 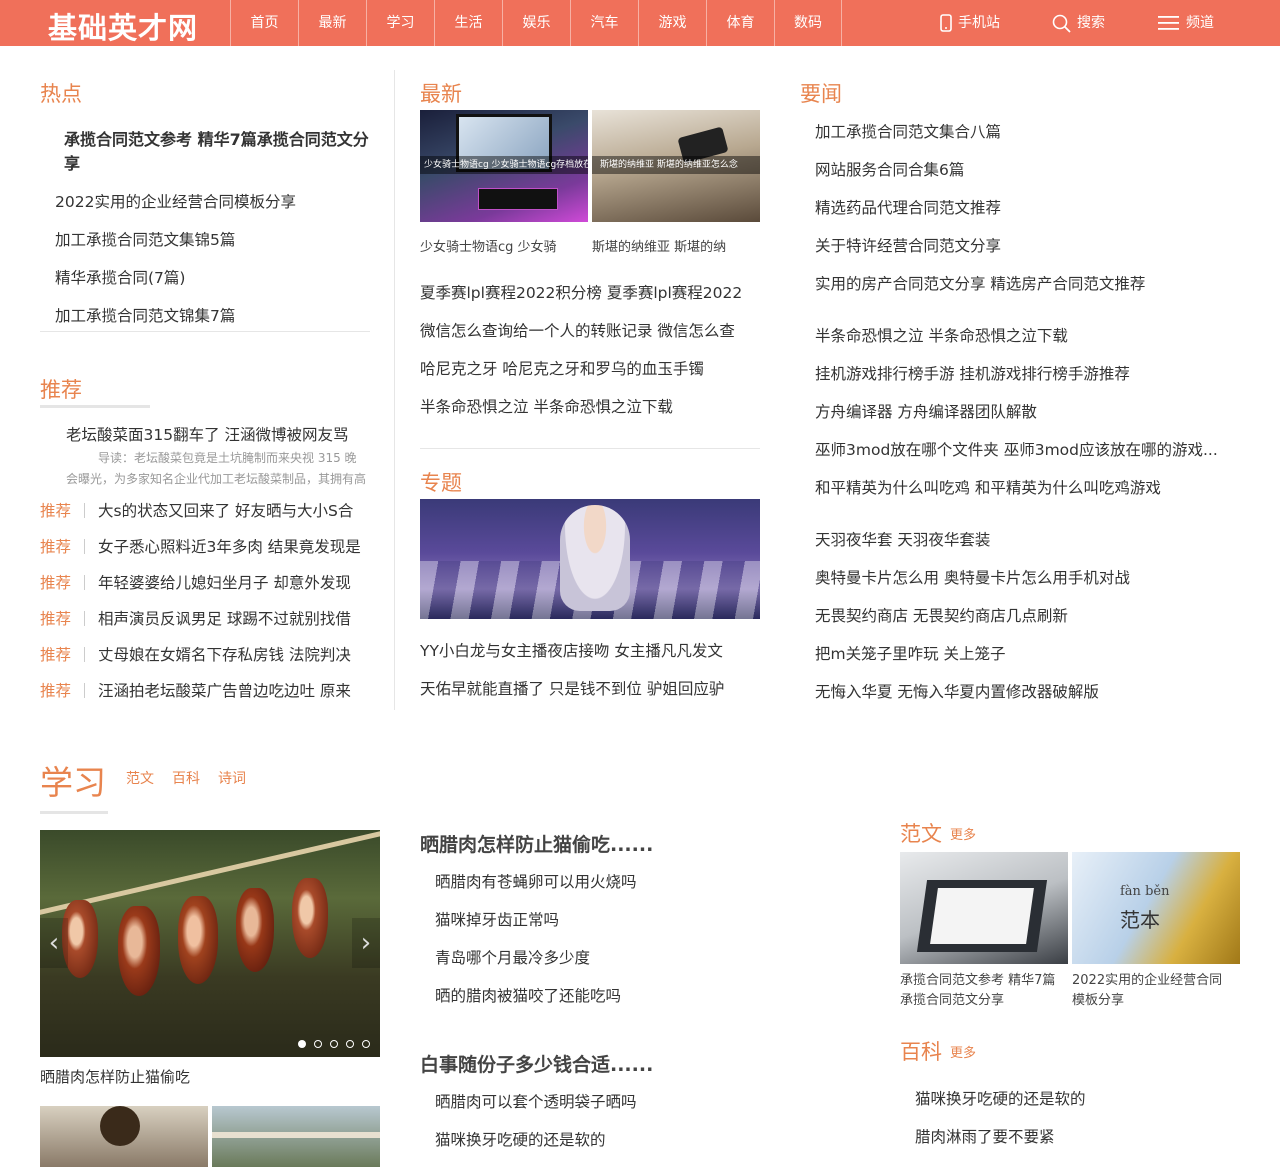 What do you see at coordinates (210, 943) in the screenshot?
I see `study-image-slider: ‹ ›` at bounding box center [210, 943].